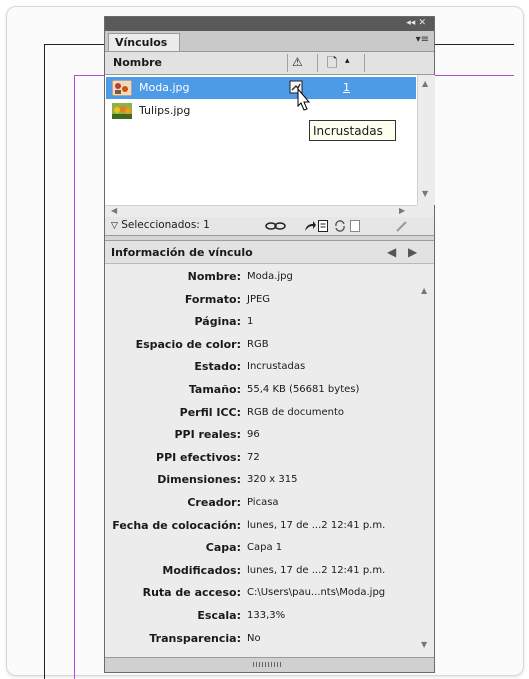  What do you see at coordinates (74, 377) in the screenshot?
I see `margin-guide-left` at bounding box center [74, 377].